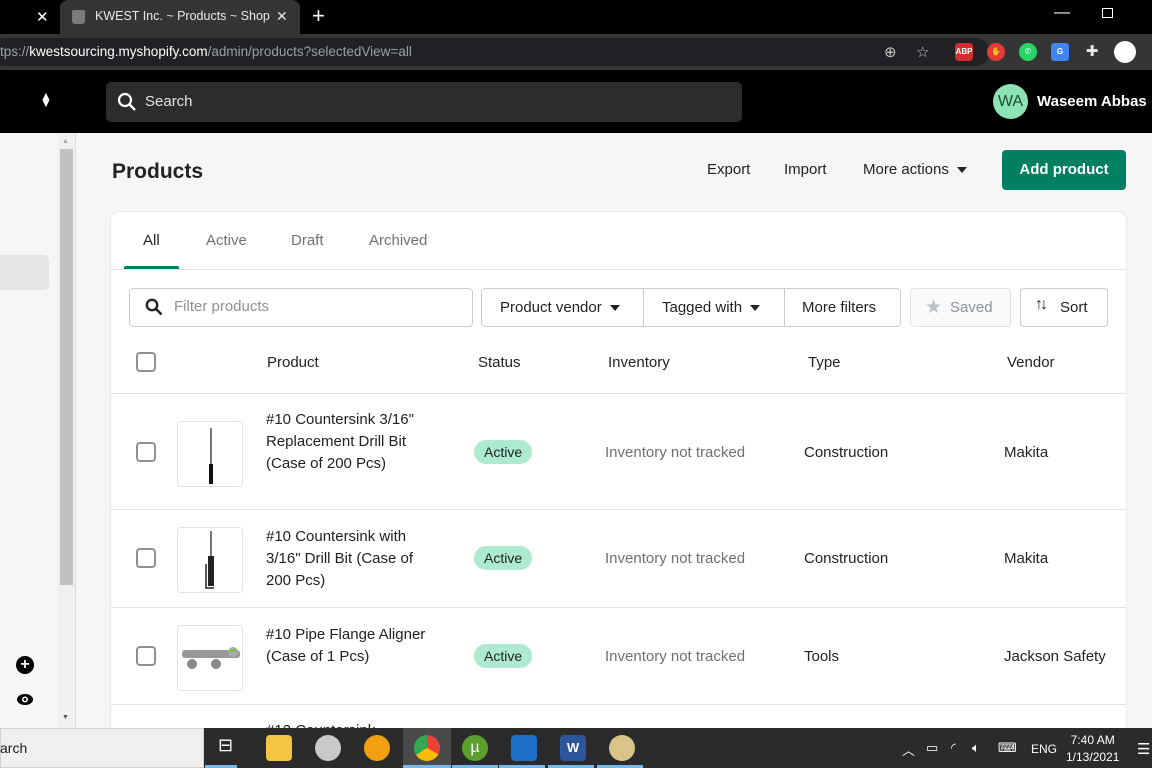 The width and height of the screenshot is (1152, 768). I want to click on whatsapp-icon: ✆, so click(1028, 52).